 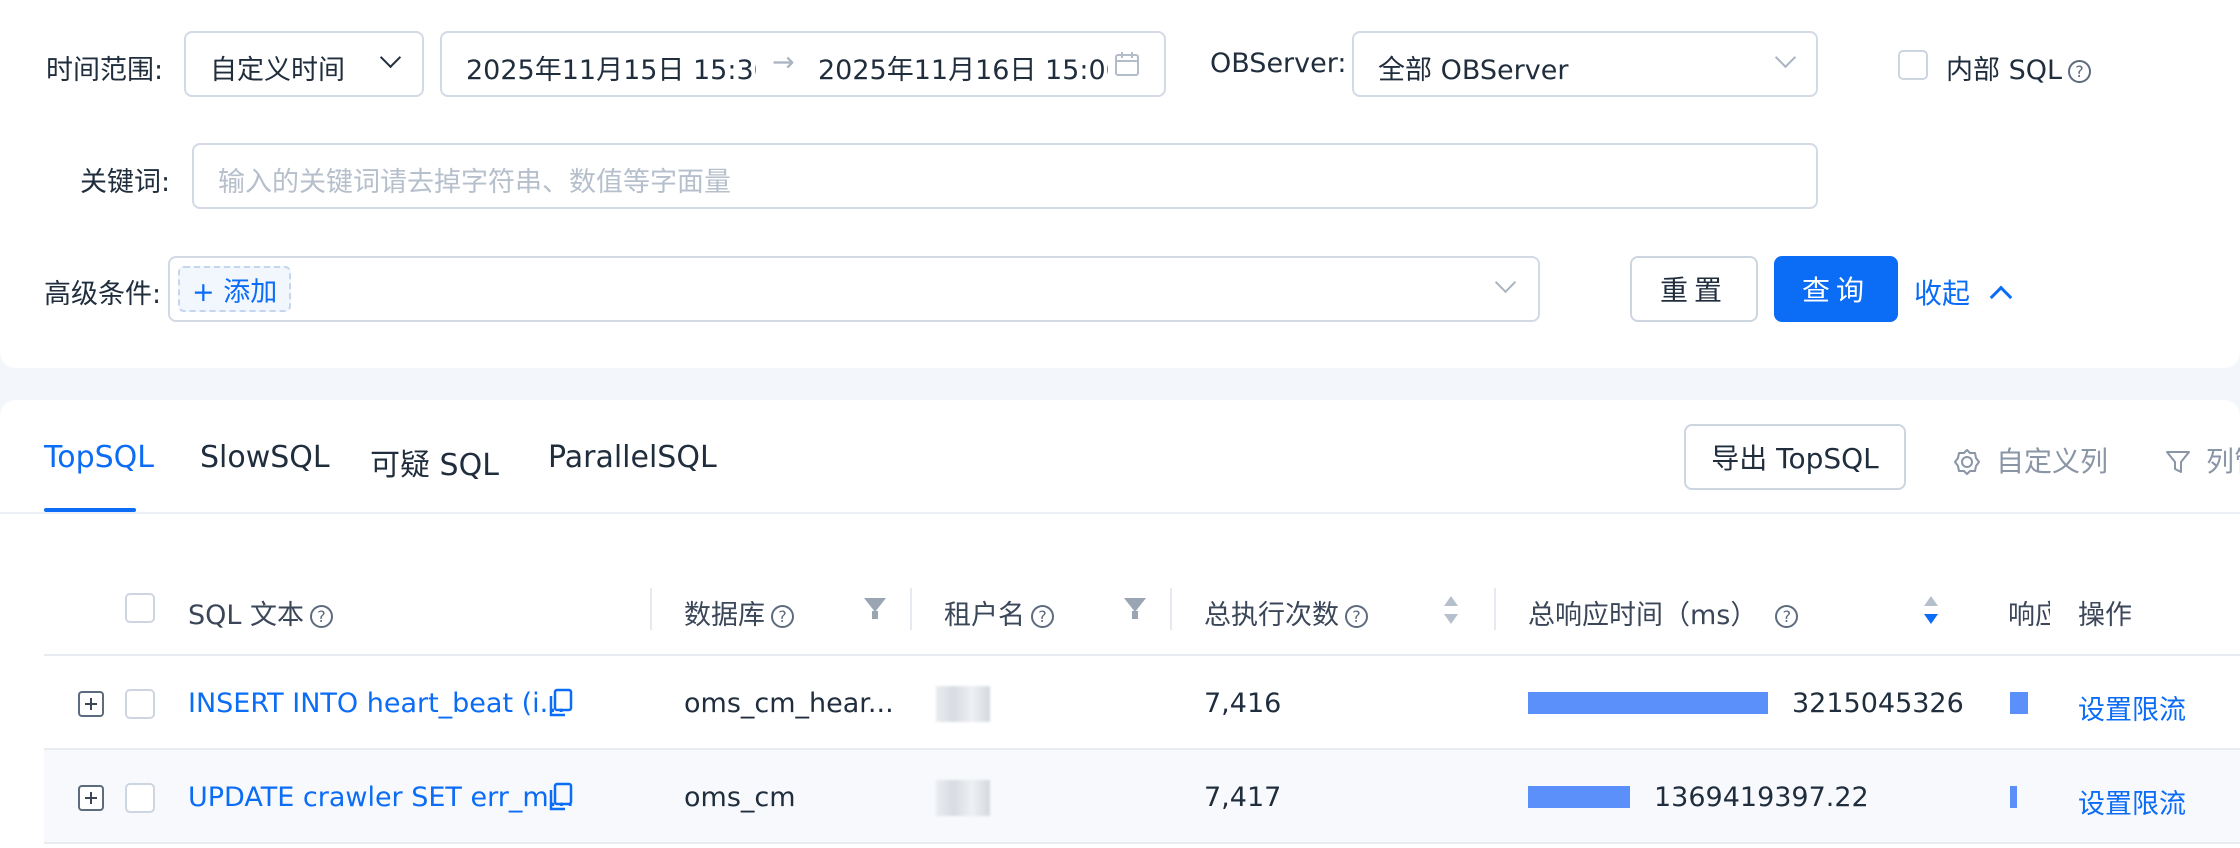 What do you see at coordinates (632, 457) in the screenshot?
I see `tab-parallelsql: ParallelSQL` at bounding box center [632, 457].